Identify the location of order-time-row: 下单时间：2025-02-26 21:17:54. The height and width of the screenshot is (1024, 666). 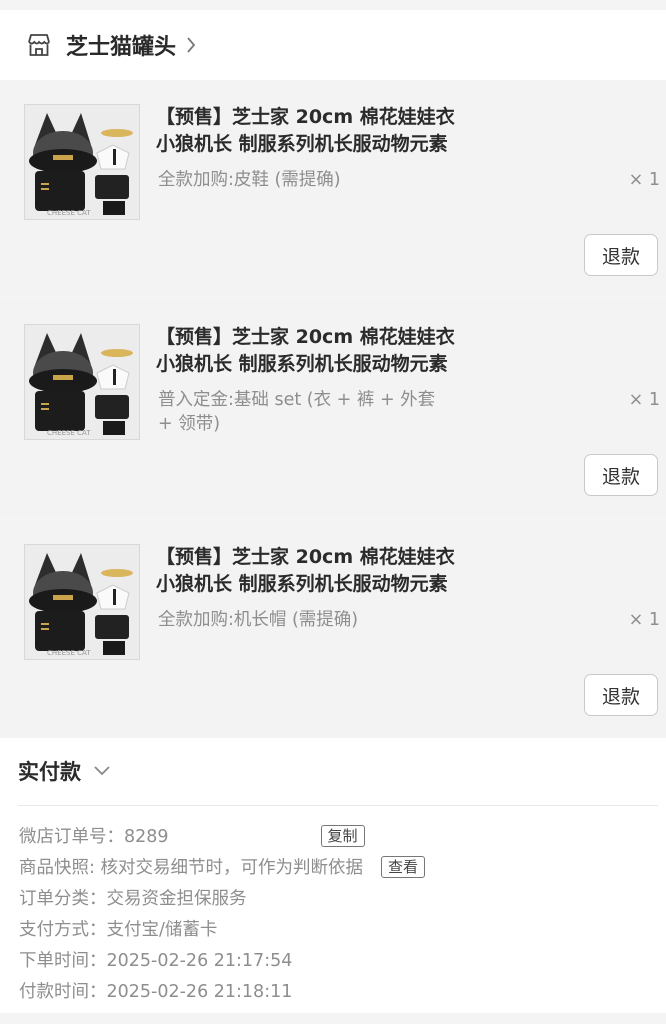
(156, 961).